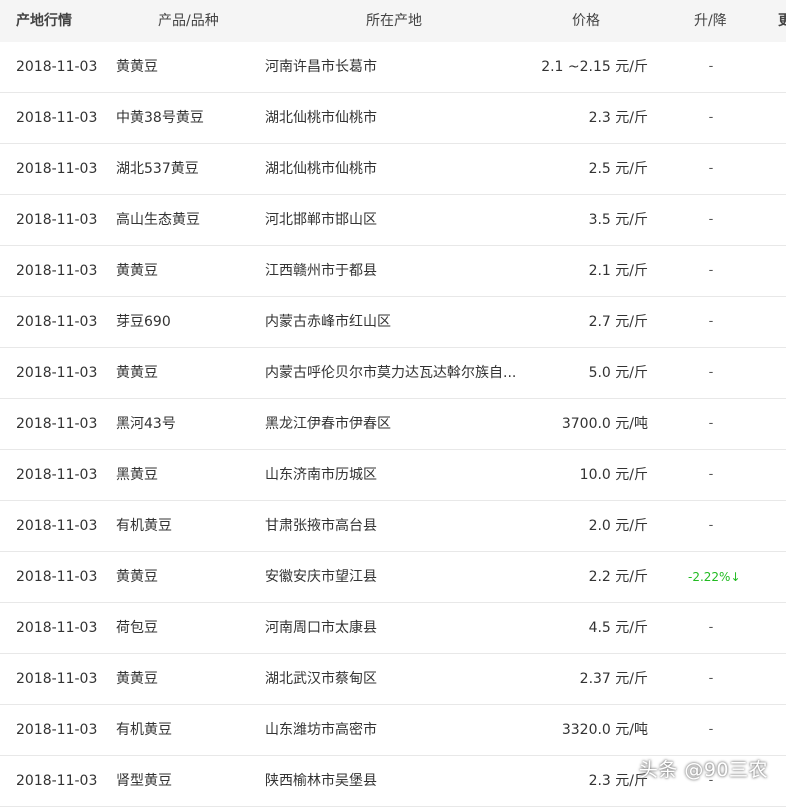 The height and width of the screenshot is (807, 786). What do you see at coordinates (782, 21) in the screenshot?
I see `header-more: 更` at bounding box center [782, 21].